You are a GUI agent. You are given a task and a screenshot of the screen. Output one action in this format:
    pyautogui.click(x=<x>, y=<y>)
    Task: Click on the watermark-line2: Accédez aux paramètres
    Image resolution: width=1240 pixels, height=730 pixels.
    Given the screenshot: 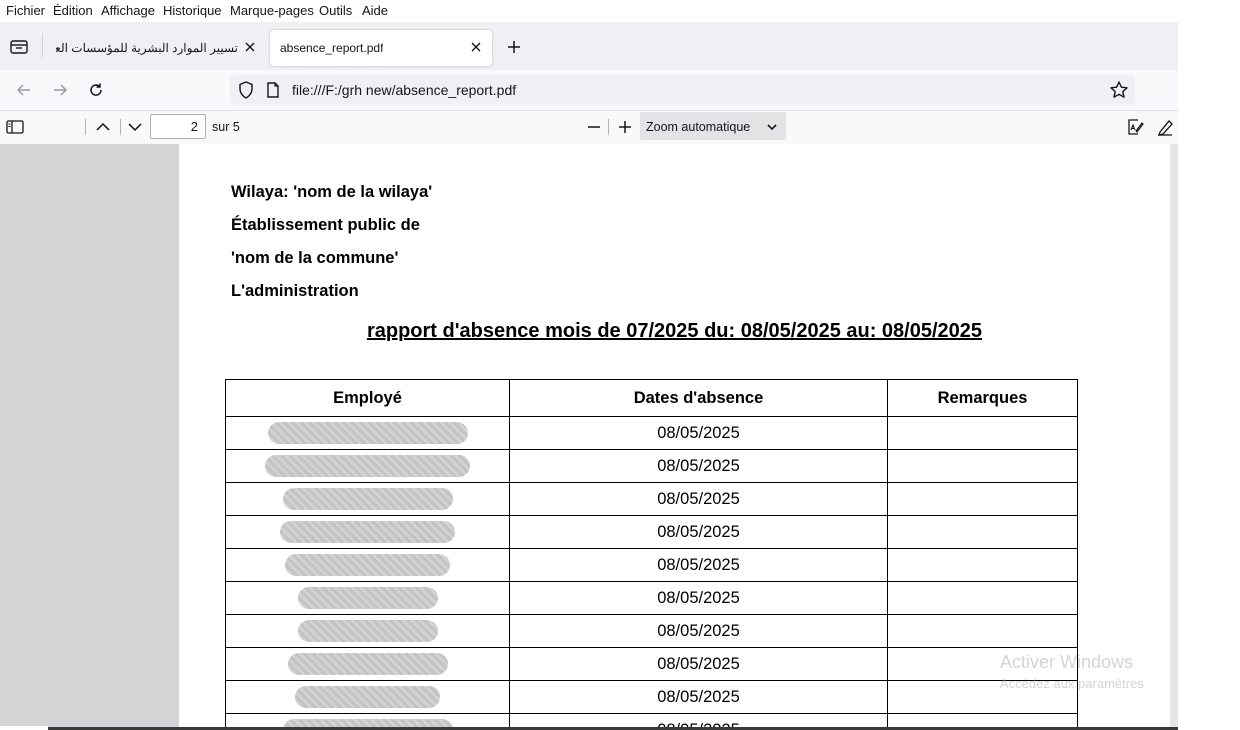 What is the action you would take?
    pyautogui.click(x=1072, y=683)
    